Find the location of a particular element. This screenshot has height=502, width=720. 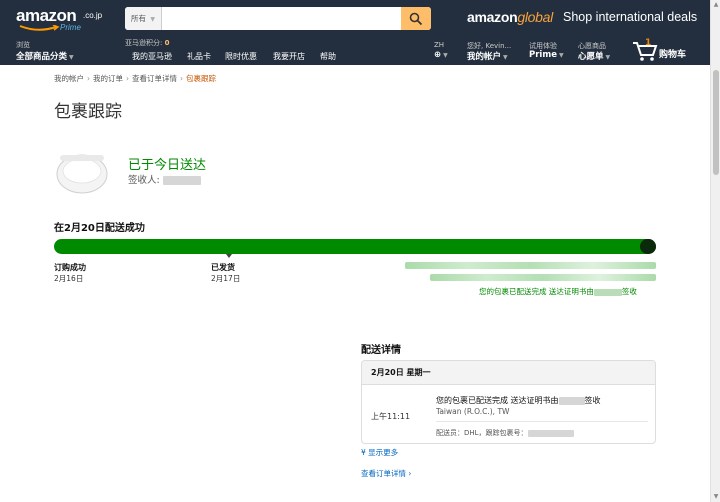

final-message-a: 您的包裹已配送完成 送达证明书由 is located at coordinates (536, 291).